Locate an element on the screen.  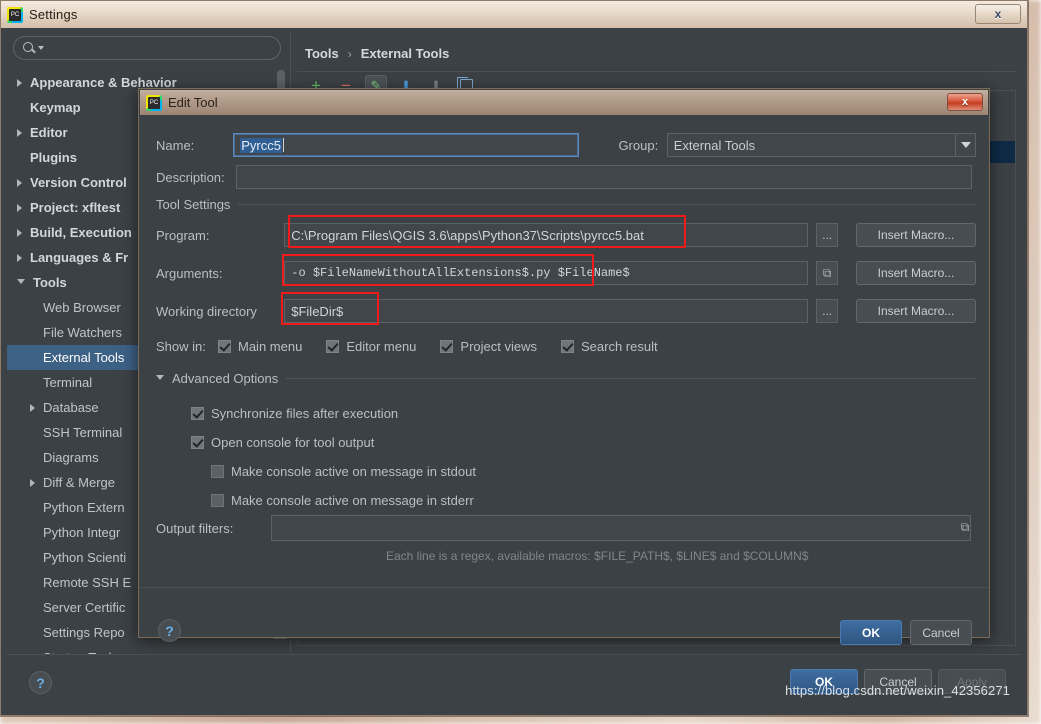
working-directory-input-value: $FileDir$ is located at coordinates (317, 311).